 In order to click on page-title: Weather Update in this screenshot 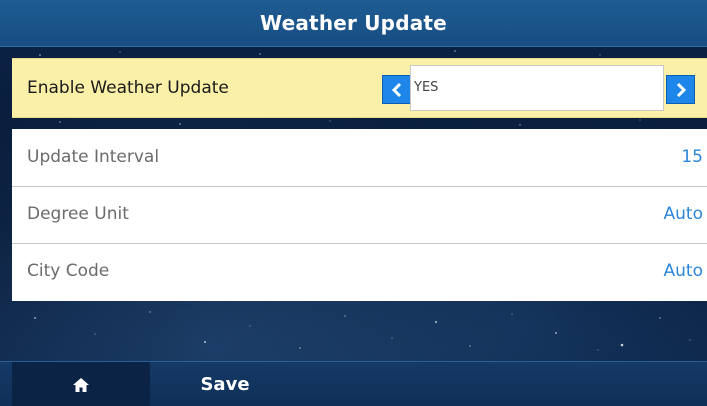, I will do `click(353, 23)`.